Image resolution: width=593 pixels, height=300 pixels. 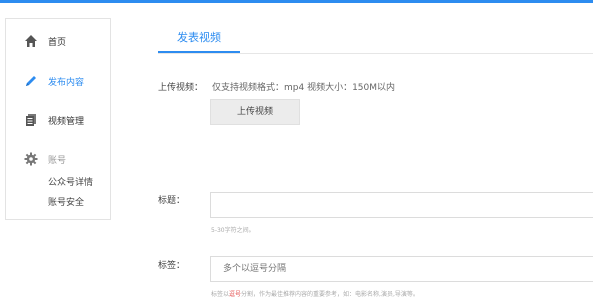 What do you see at coordinates (401, 205) in the screenshot?
I see `title-input` at bounding box center [401, 205].